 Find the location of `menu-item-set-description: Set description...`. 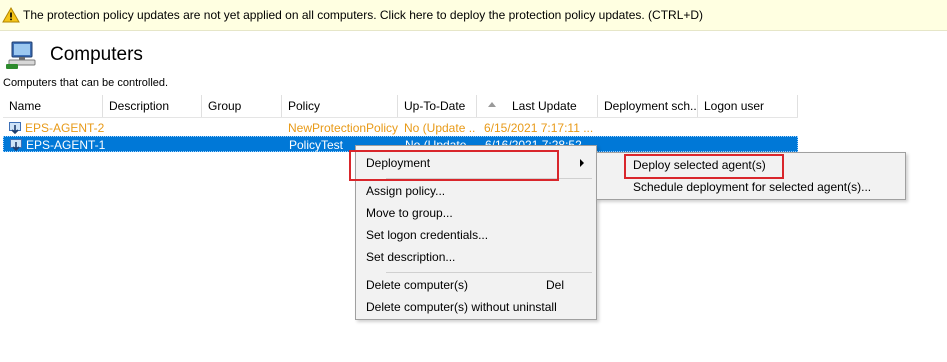

menu-item-set-description: Set description... is located at coordinates (476, 257).